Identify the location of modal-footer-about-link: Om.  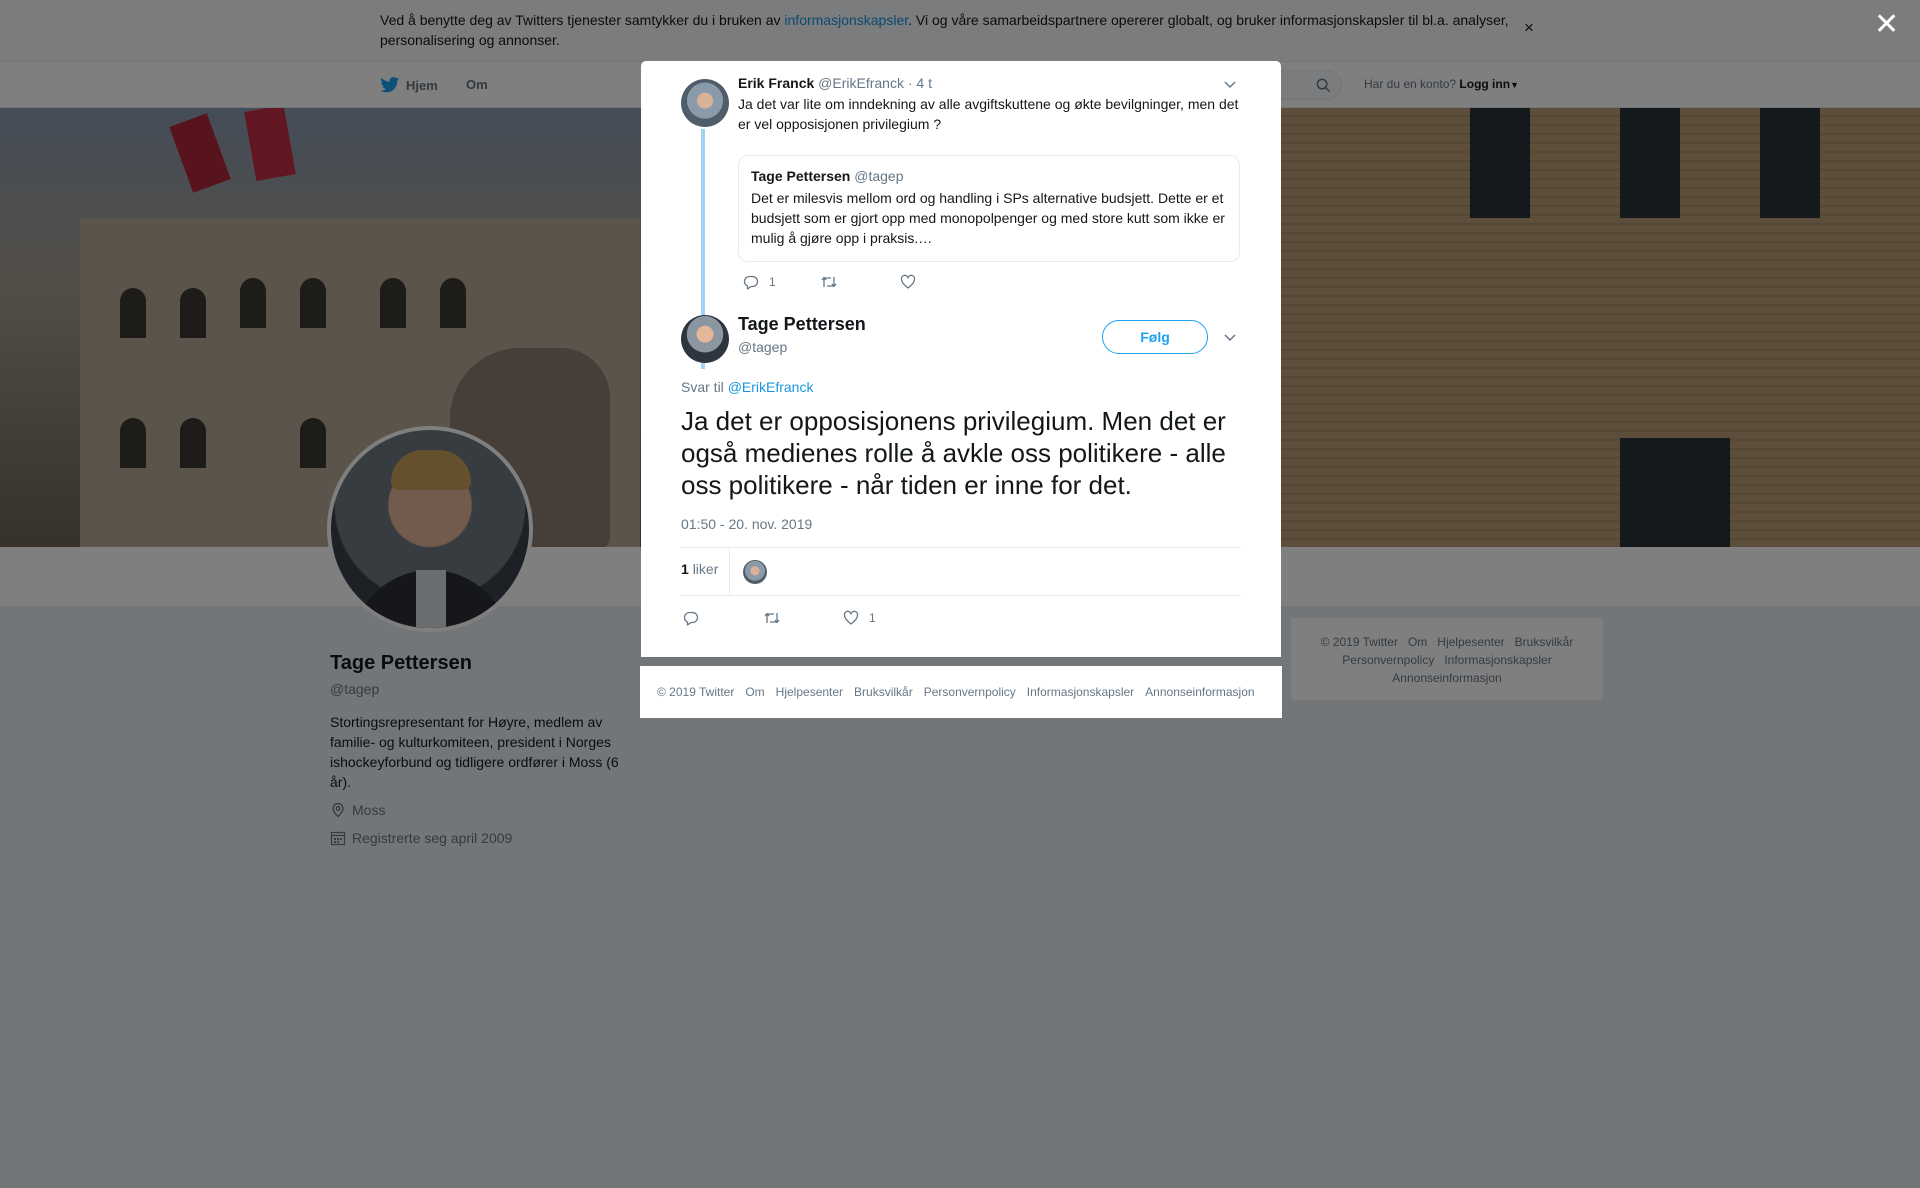
(754, 692).